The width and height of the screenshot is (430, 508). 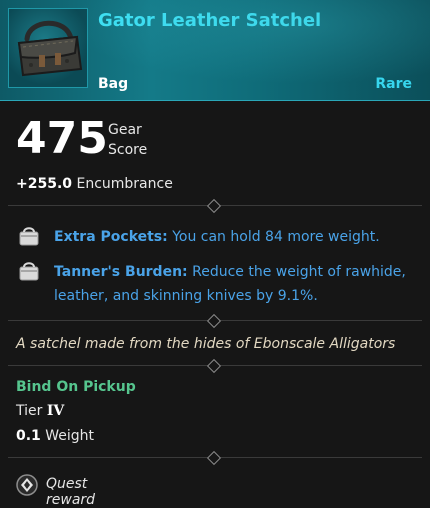 I want to click on tier-label: Tier, so click(x=29, y=411).